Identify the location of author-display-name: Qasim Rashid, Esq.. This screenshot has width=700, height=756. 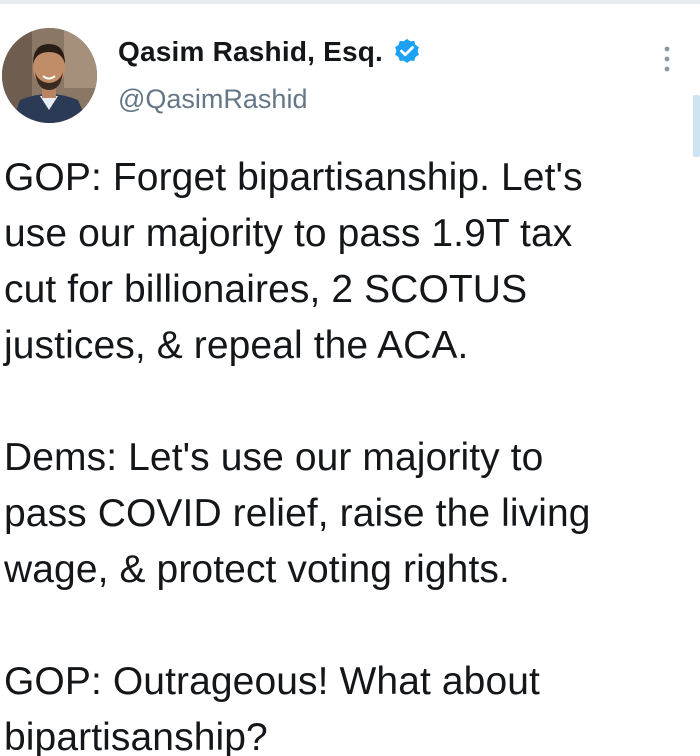
(250, 52).